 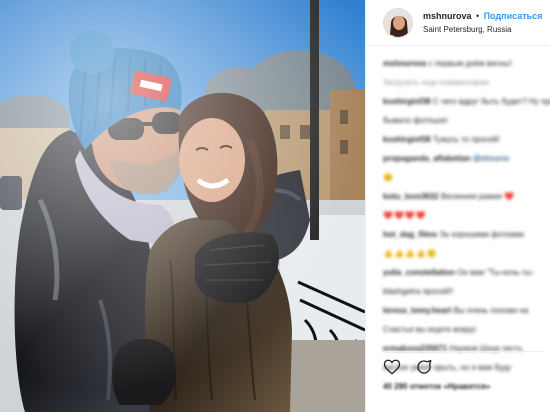 I want to click on avatar, so click(x=398, y=22).